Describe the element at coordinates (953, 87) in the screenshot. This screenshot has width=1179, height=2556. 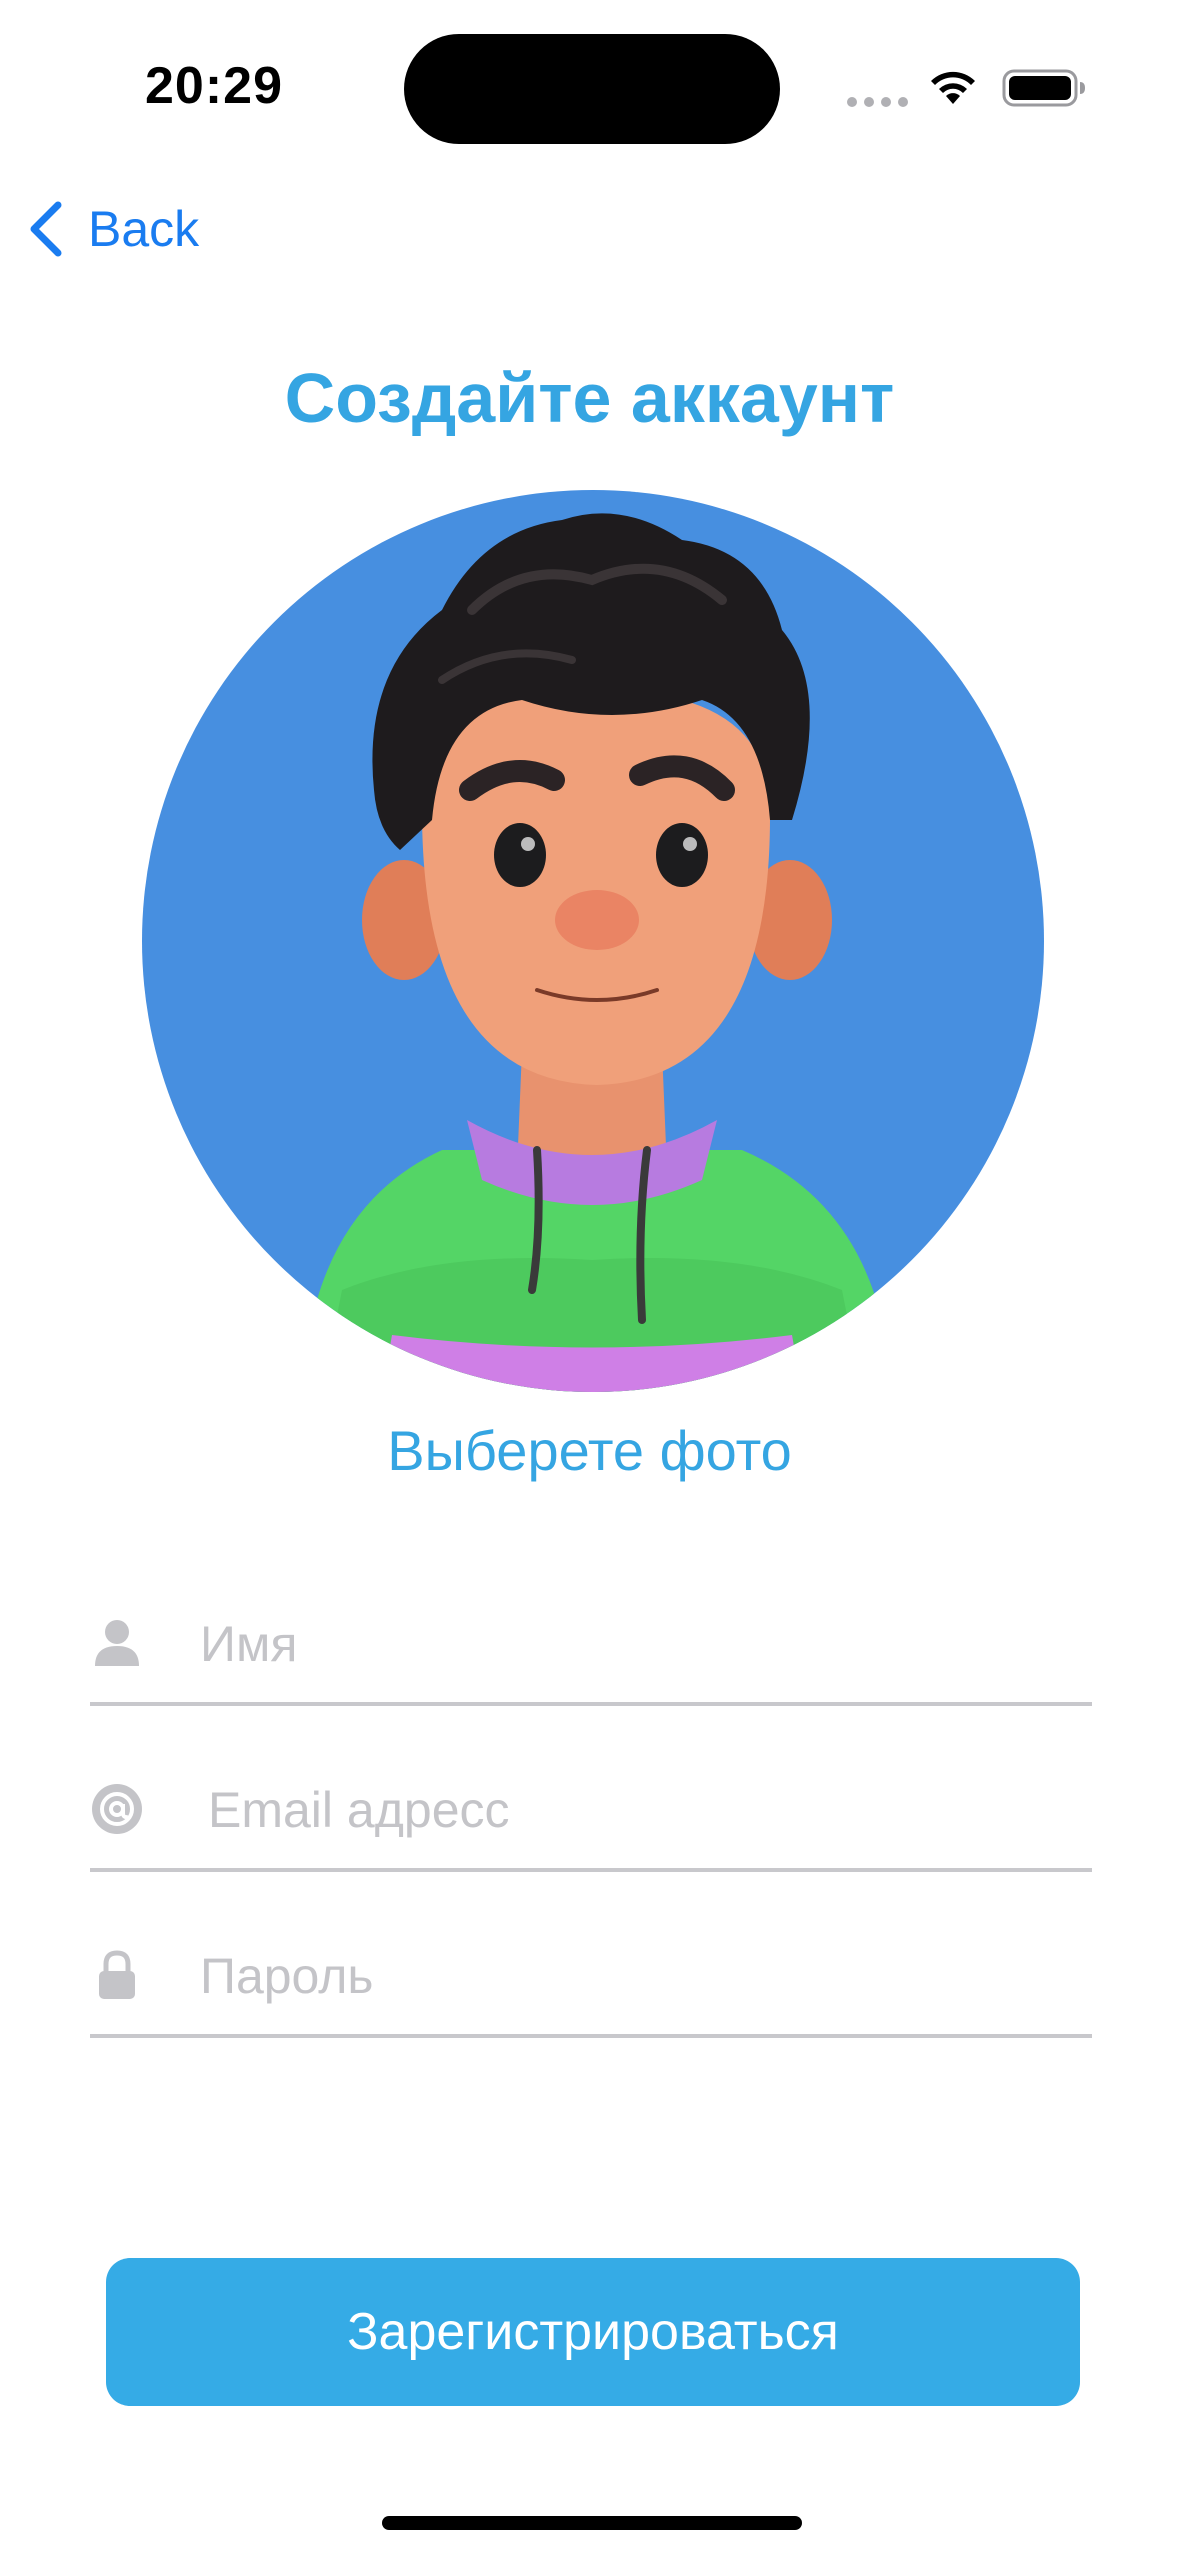
I see `wifi-icon` at that location.